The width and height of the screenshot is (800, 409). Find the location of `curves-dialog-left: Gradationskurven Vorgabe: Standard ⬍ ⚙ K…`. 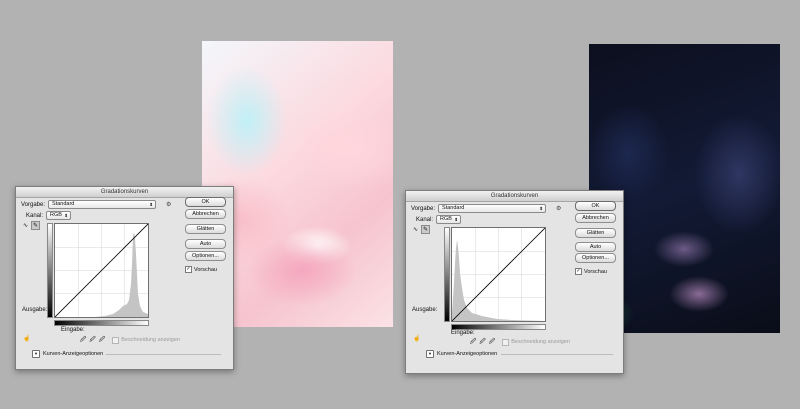

curves-dialog-left: Gradationskurven Vorgabe: Standard ⬍ ⚙ K… is located at coordinates (124, 278).